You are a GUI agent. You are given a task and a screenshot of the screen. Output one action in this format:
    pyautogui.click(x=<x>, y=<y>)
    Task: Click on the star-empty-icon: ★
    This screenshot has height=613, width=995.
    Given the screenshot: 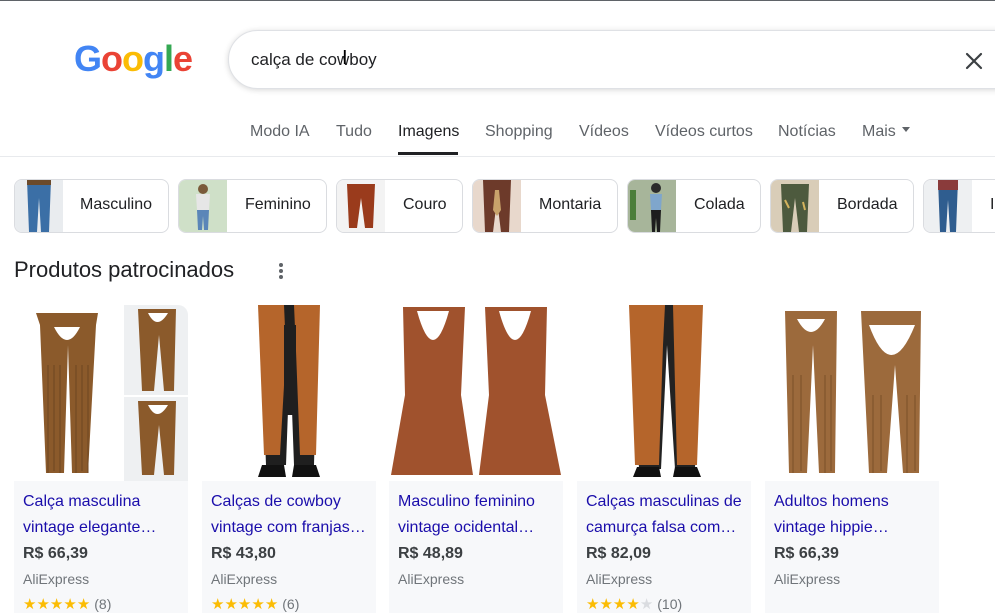 What is the action you would take?
    pyautogui.click(x=646, y=604)
    